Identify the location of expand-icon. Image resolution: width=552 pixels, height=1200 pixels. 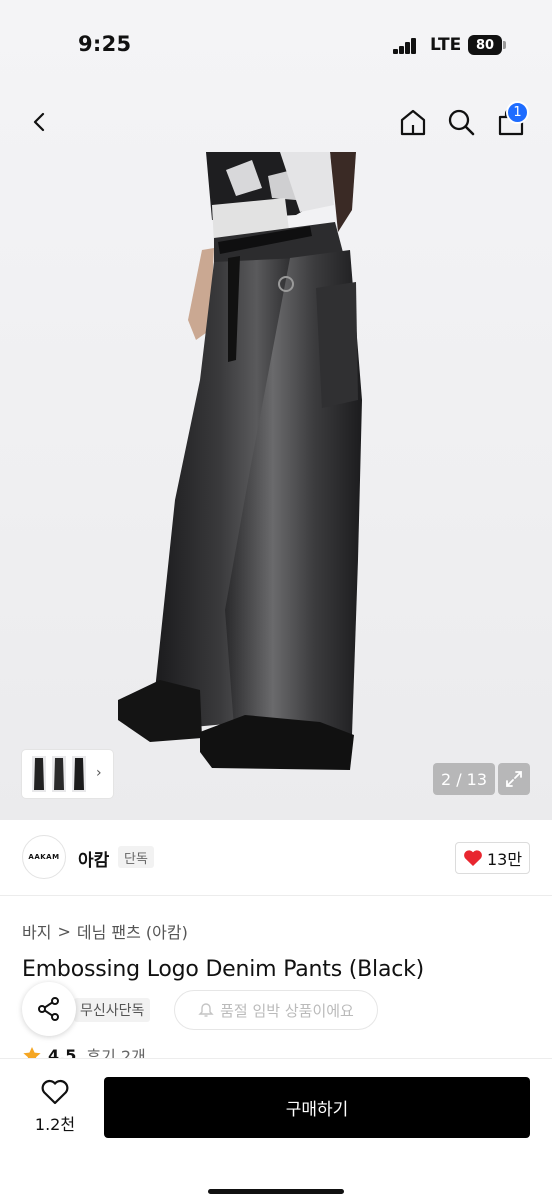
(514, 779).